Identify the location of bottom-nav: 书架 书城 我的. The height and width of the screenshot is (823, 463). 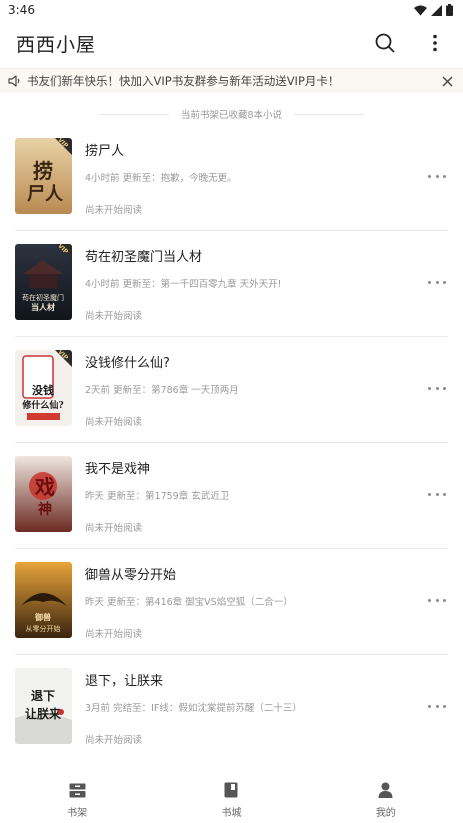
(231, 800).